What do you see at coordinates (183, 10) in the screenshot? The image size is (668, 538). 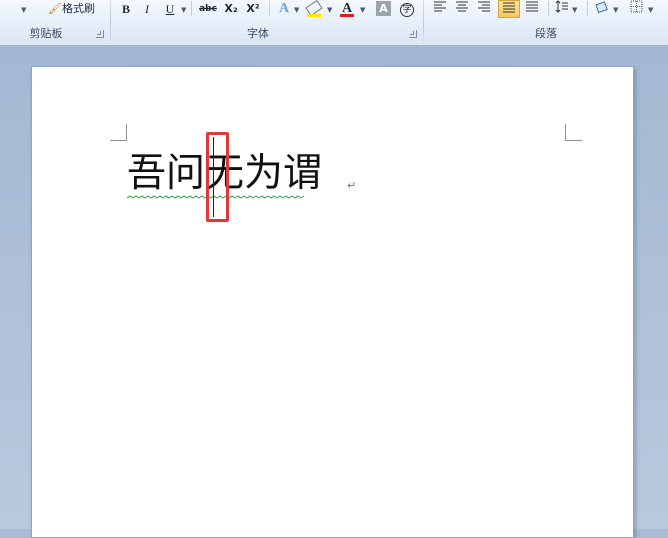 I see `underline-dropdown-arrow: ▼` at bounding box center [183, 10].